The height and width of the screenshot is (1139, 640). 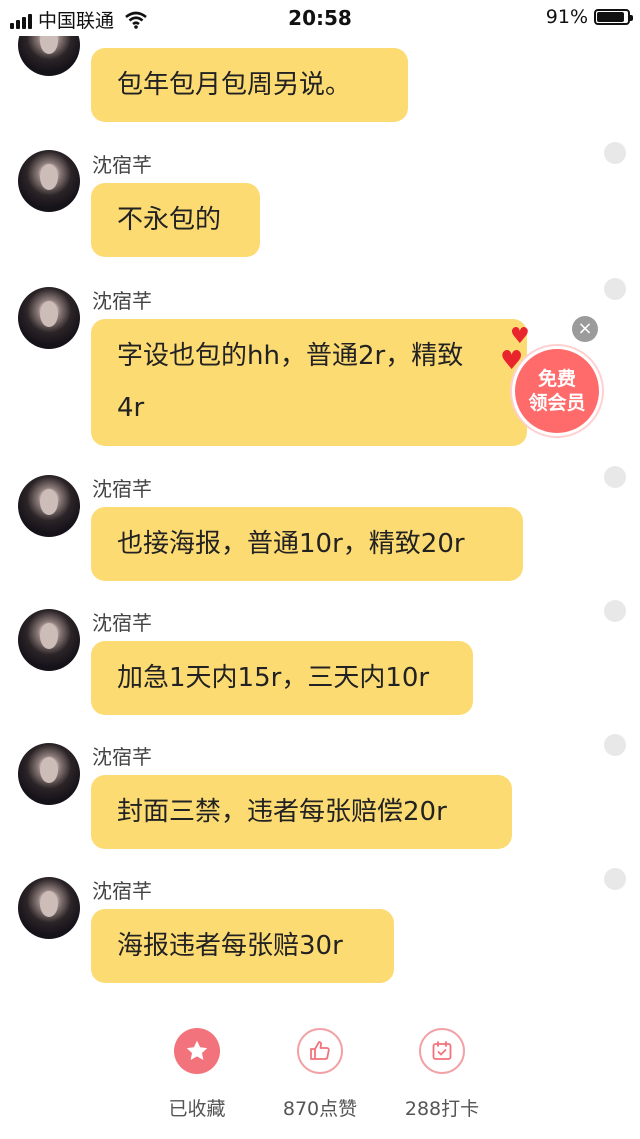 I want to click on message-bubble: 字设也包的hh，普通2r，精致 4r, so click(x=309, y=382).